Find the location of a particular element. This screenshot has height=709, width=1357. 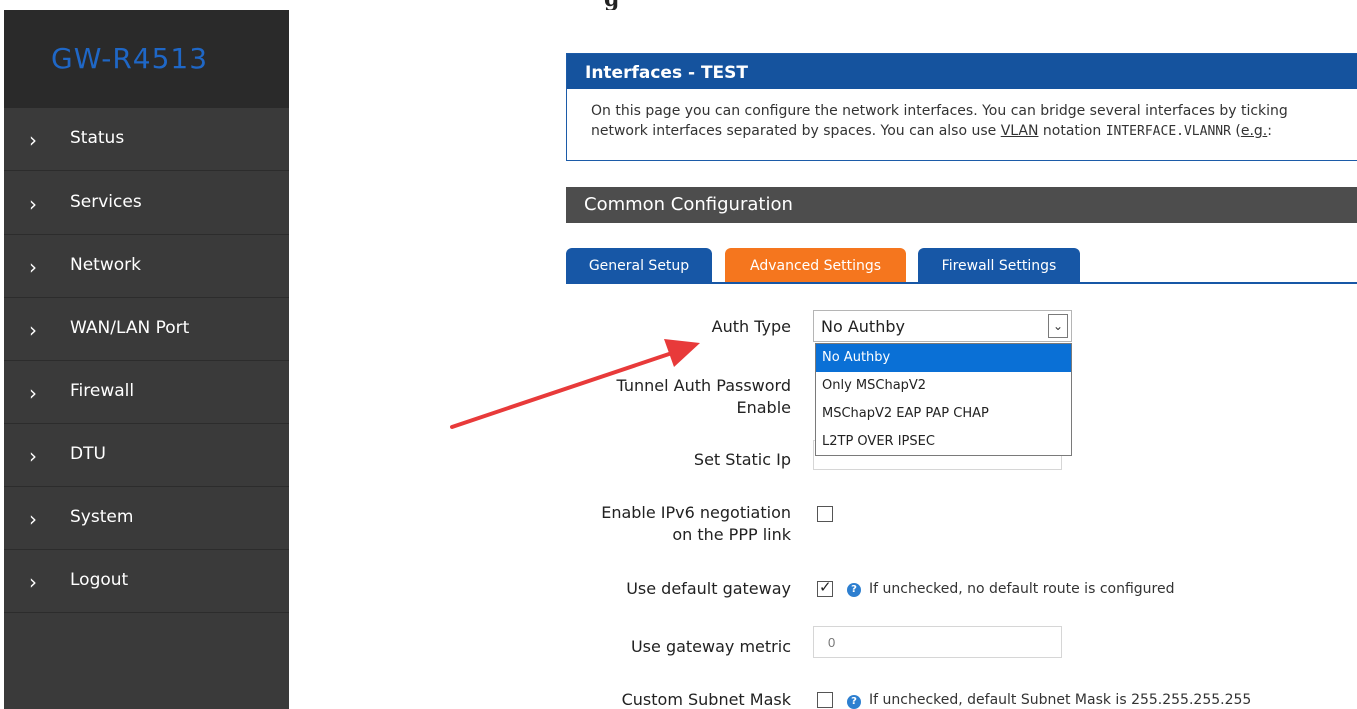

sidebar-item-label: WAN/LAN Port is located at coordinates (130, 328).